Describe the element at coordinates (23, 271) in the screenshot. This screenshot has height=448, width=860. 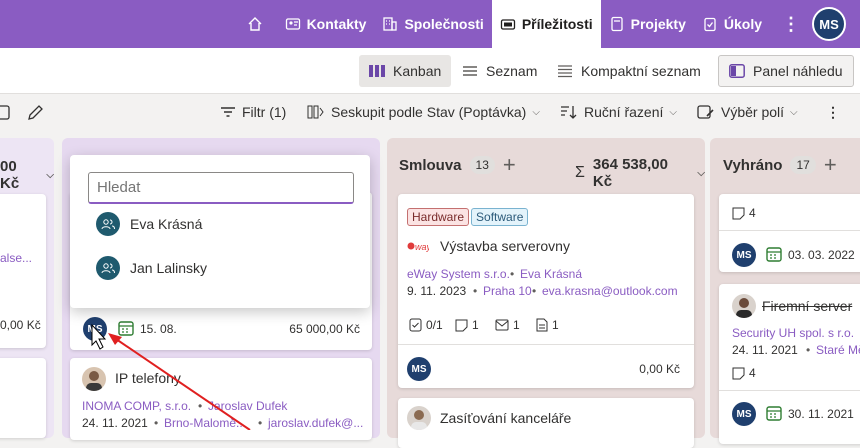
I see `card: alse... 0,00 Kč` at that location.